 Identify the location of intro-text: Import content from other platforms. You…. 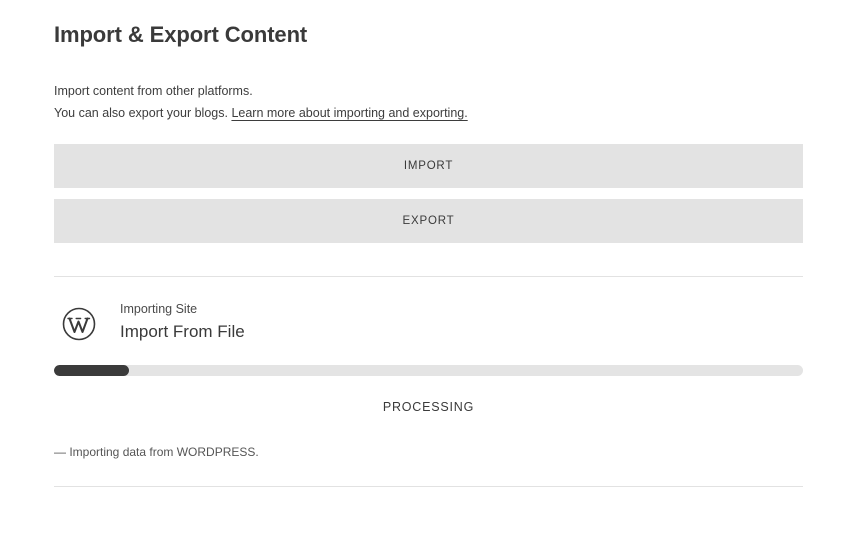
(261, 102).